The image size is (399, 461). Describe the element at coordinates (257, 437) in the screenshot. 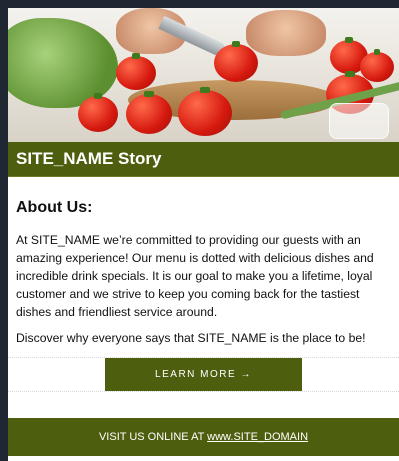

I see `site-domain-link: www.SITE_DOMAIN` at that location.